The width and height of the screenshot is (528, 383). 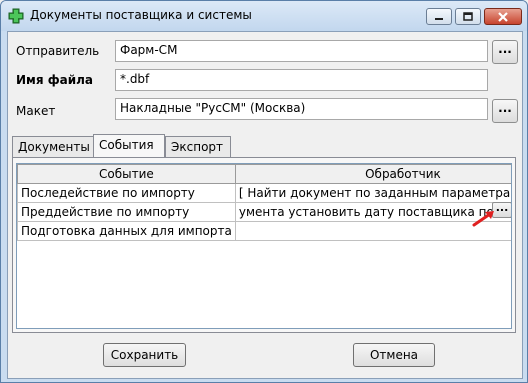 What do you see at coordinates (126, 174) in the screenshot?
I see `column-header-event: Событие` at bounding box center [126, 174].